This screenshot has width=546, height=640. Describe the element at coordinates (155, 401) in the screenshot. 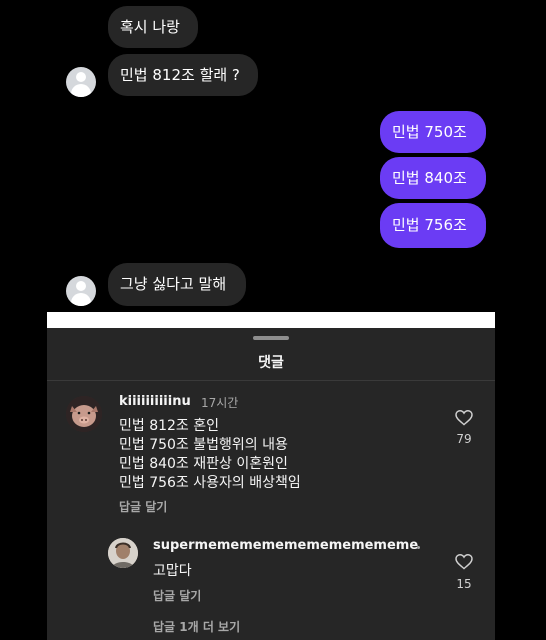

I see `comment-username: kiiiiiiiiiinu` at that location.